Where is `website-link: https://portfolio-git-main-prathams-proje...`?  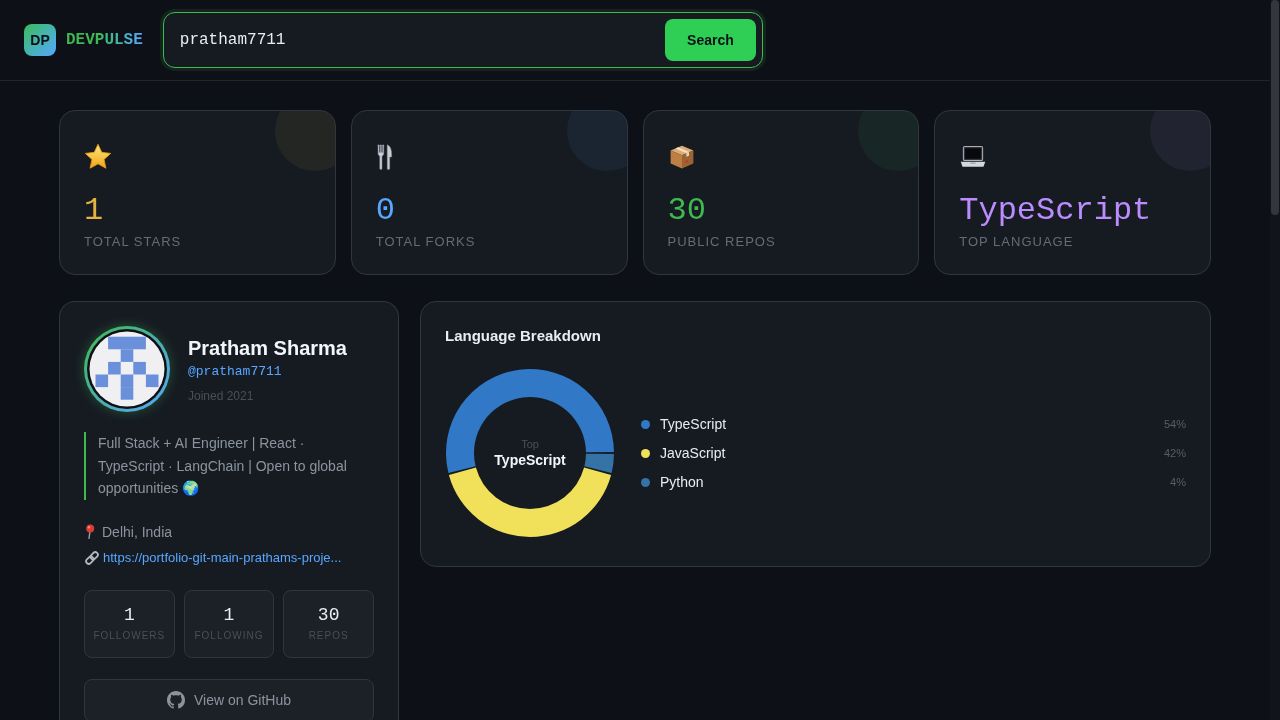 website-link: https://portfolio-git-main-prathams-proje... is located at coordinates (222, 557).